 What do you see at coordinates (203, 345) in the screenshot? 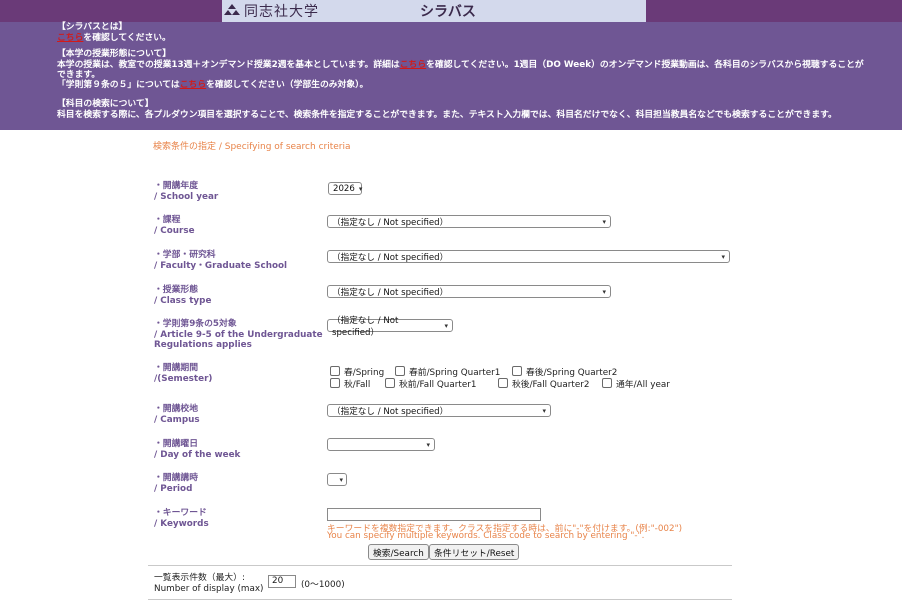
I see `label-en: Regulations applies` at bounding box center [203, 345].